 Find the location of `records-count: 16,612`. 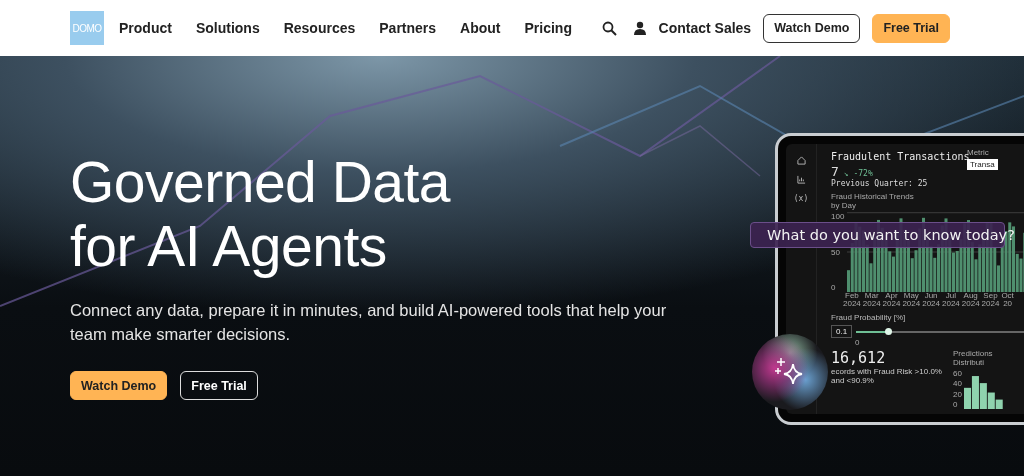

records-count: 16,612 is located at coordinates (859, 358).